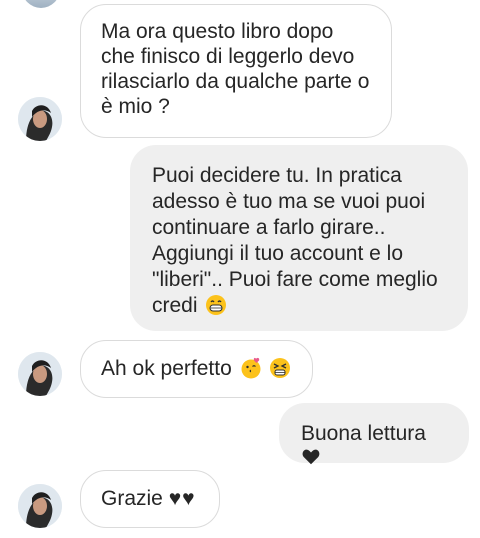 The height and width of the screenshot is (538, 480). What do you see at coordinates (251, 368) in the screenshot?
I see `face-blowing-kiss-emoji-icon` at bounding box center [251, 368].